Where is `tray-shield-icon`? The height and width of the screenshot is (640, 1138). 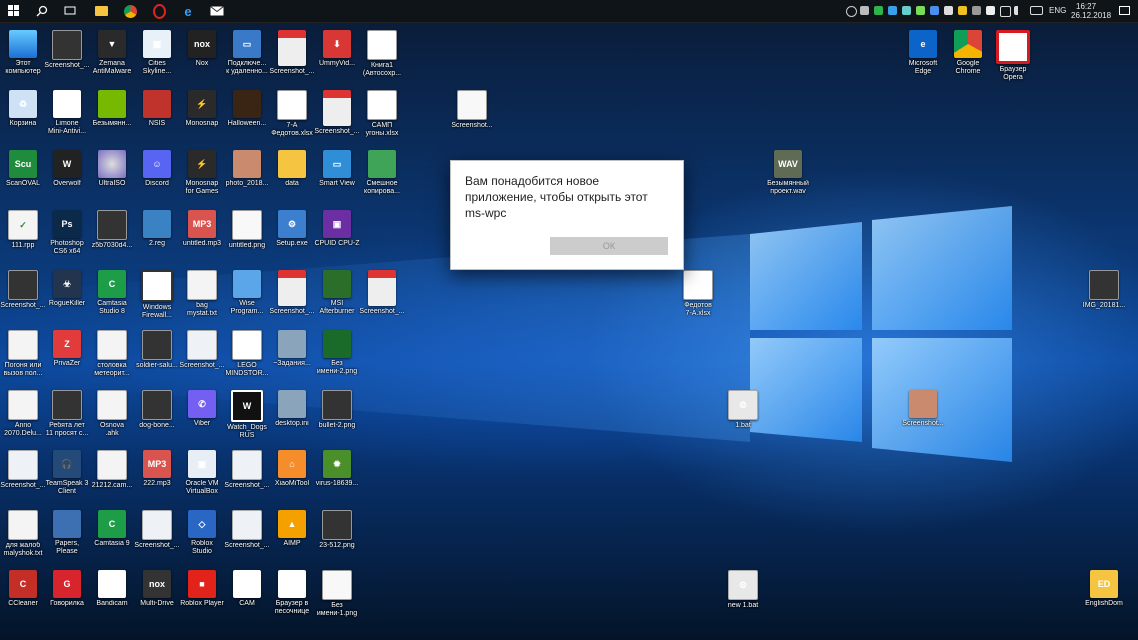 tray-shield-icon is located at coordinates (851, 11).